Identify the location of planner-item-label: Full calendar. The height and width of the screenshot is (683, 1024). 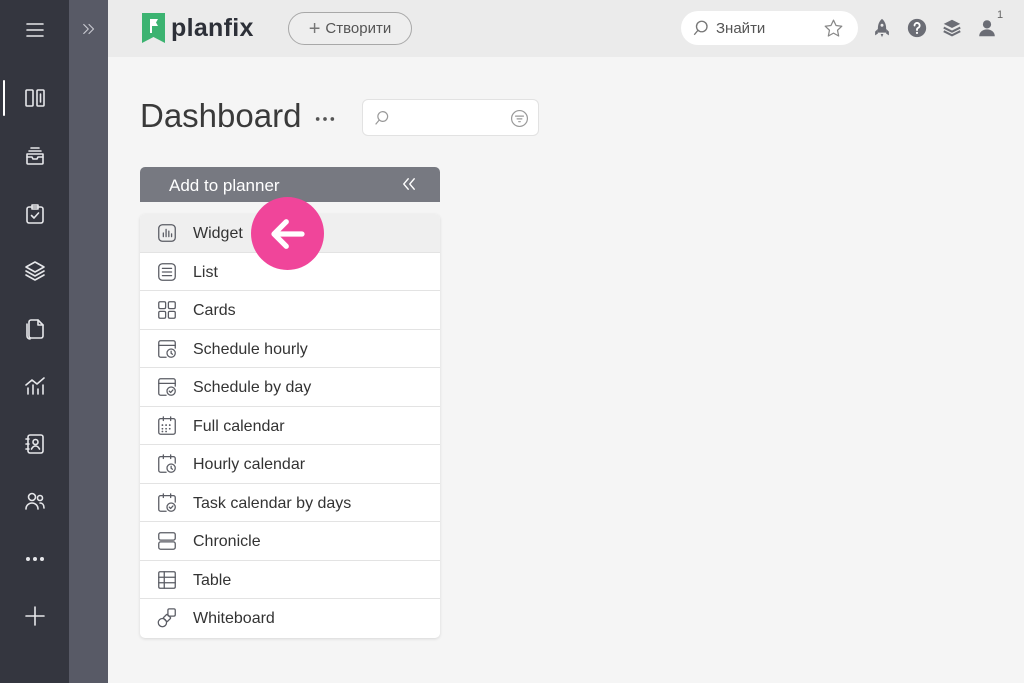
(239, 426).